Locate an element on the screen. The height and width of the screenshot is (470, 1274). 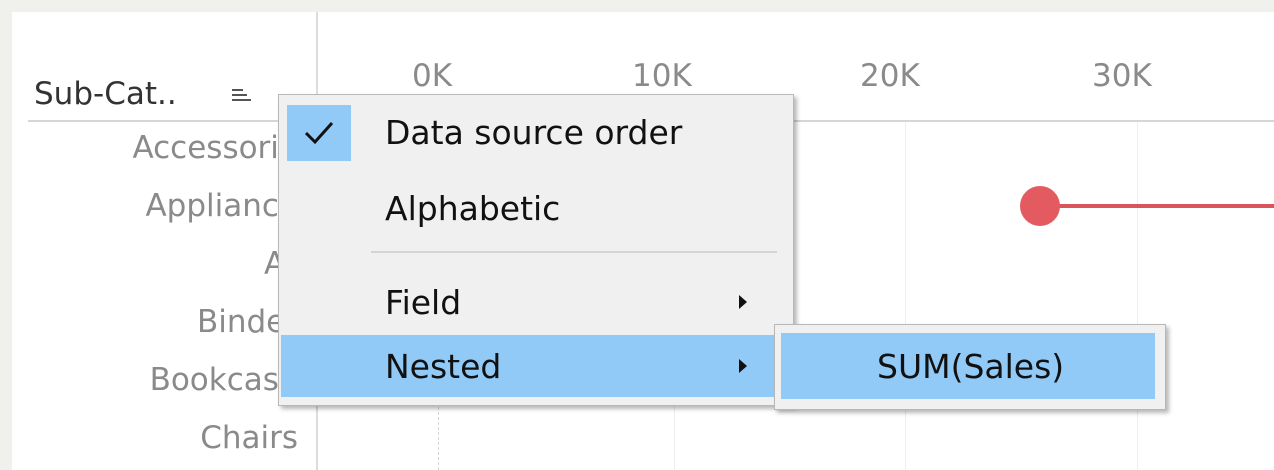
menu-separator is located at coordinates (574, 252).